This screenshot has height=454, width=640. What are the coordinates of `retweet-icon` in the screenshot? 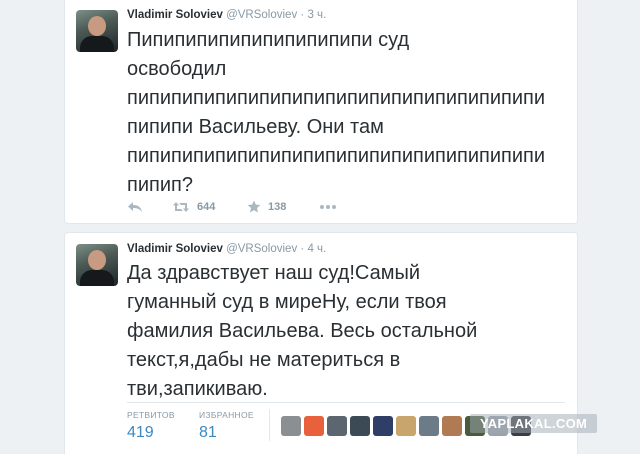 It's located at (181, 206).